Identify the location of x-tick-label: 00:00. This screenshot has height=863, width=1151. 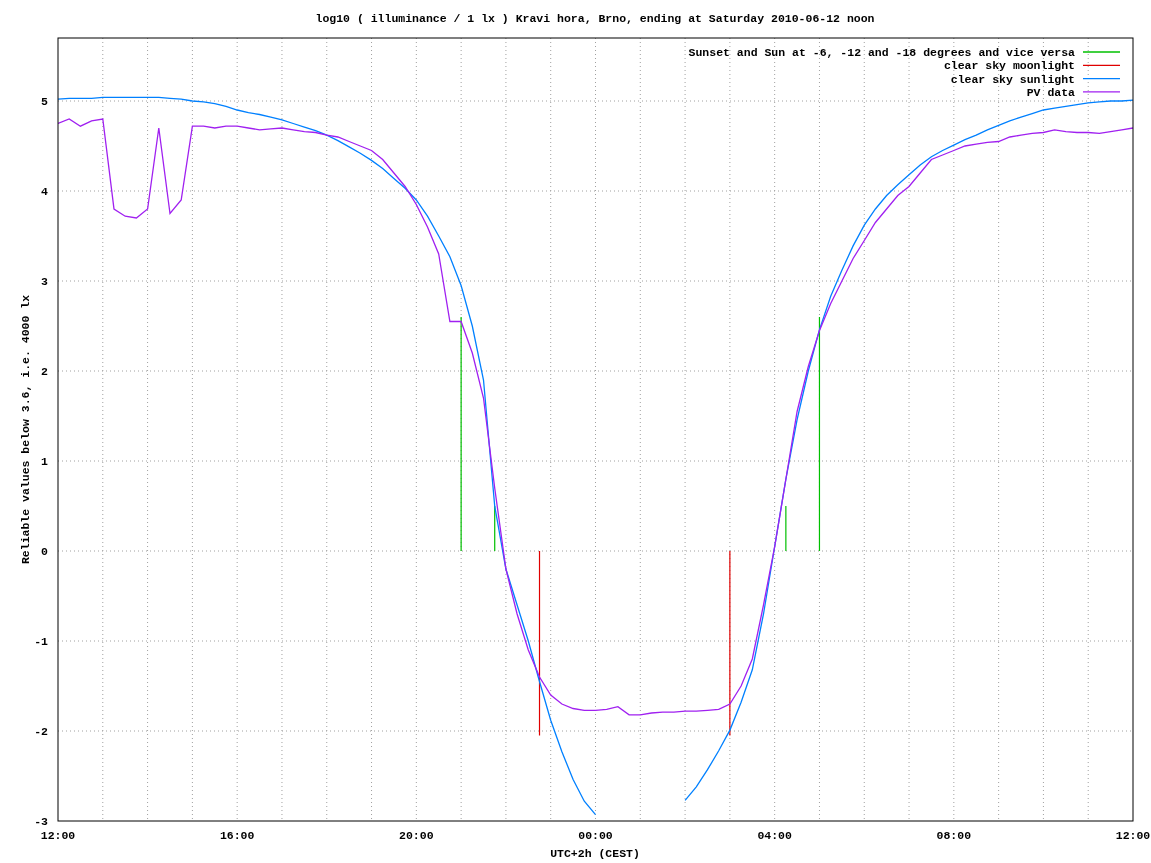
(595, 835).